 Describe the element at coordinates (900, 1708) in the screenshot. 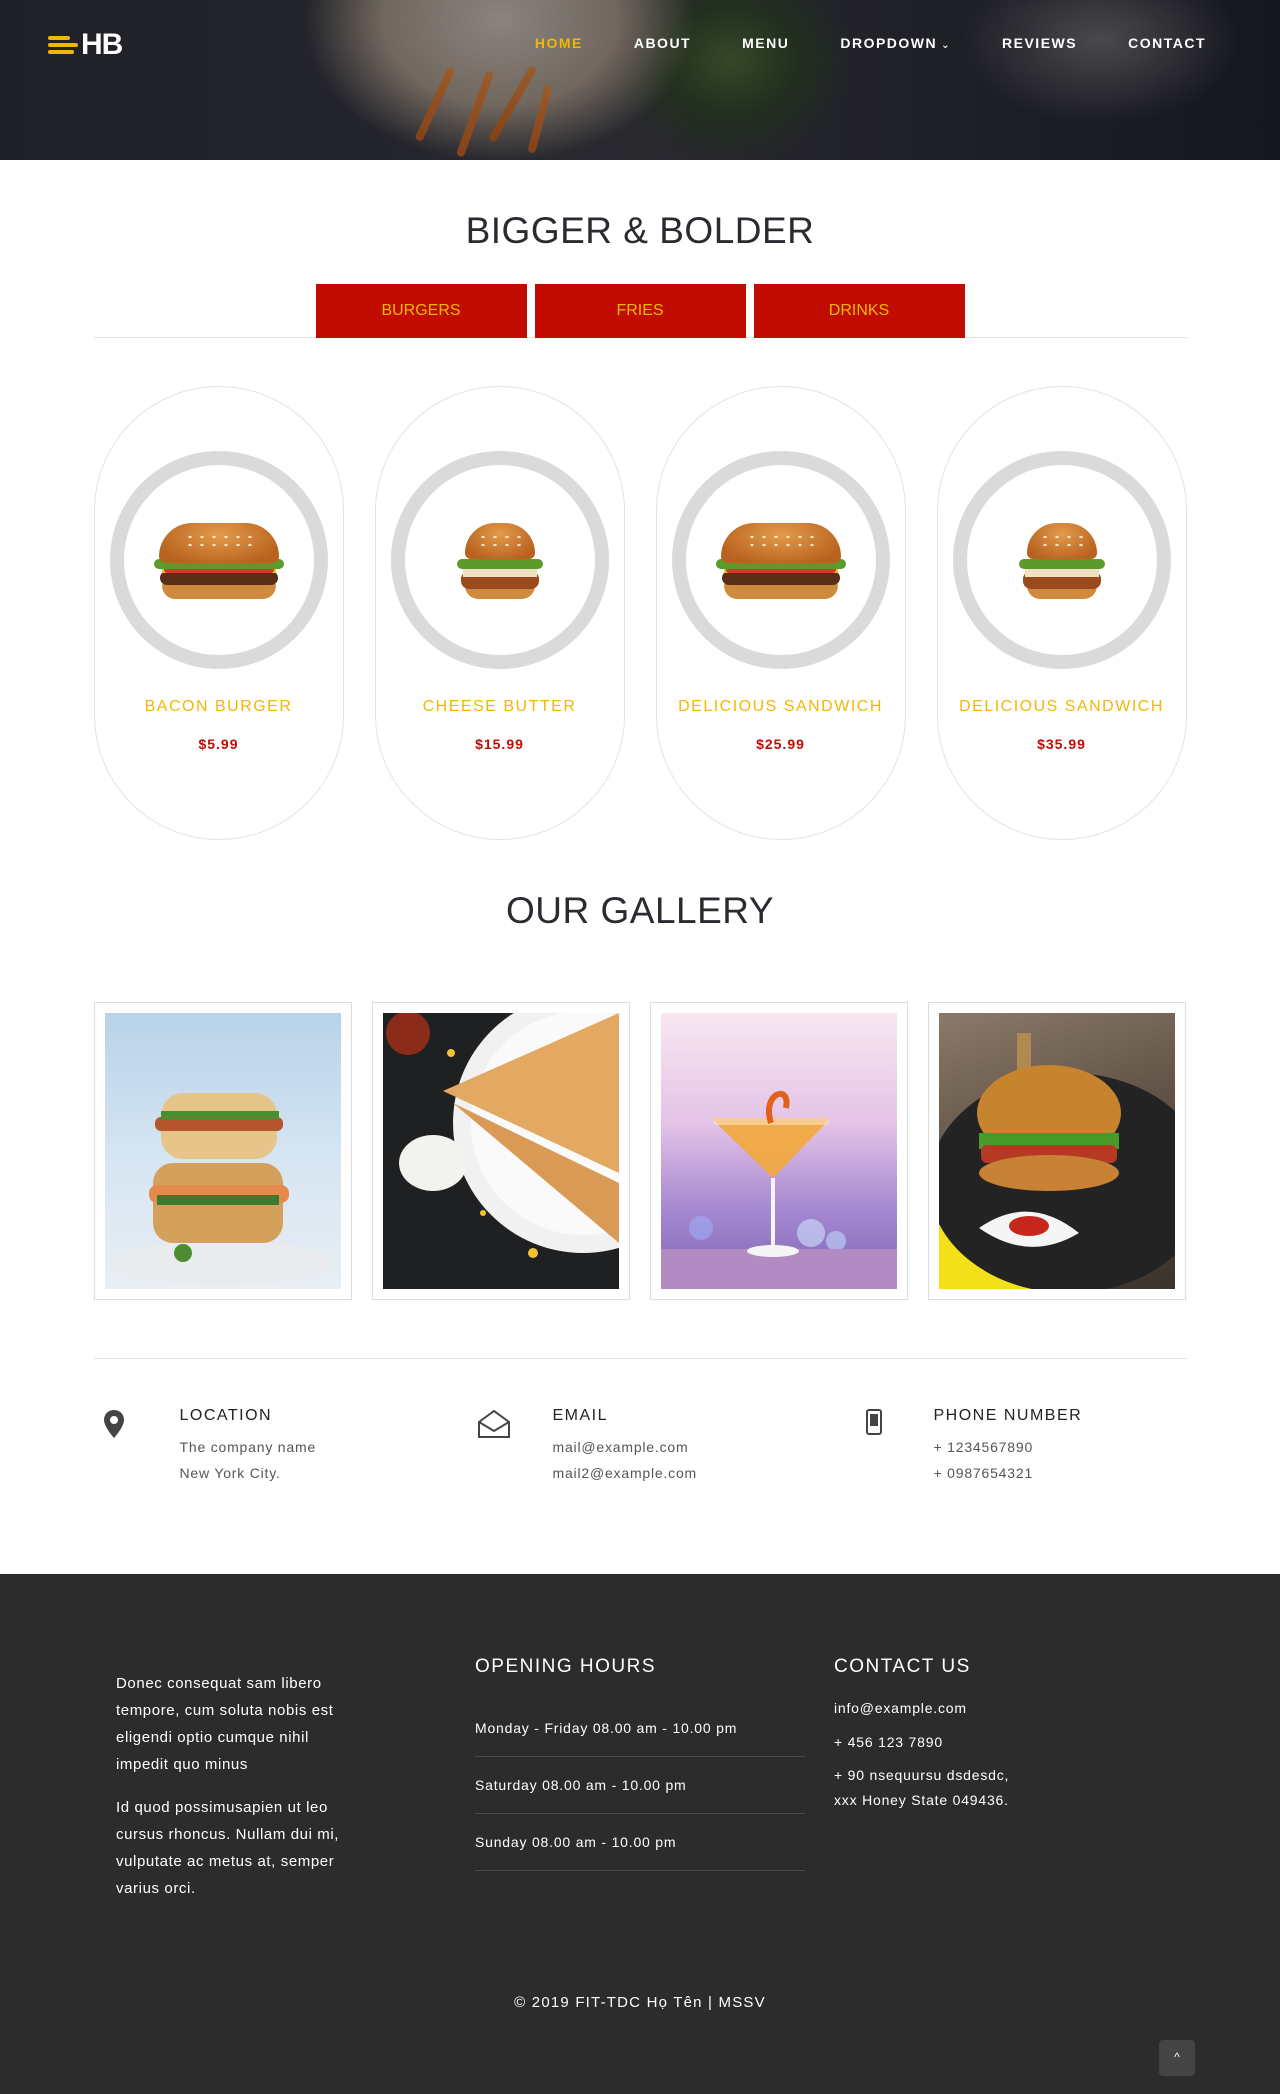

I see `footer-email-link: info@example.com` at that location.